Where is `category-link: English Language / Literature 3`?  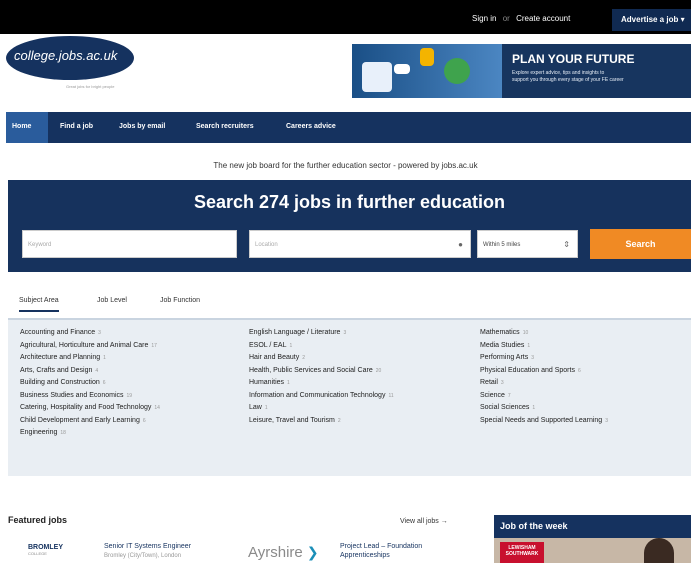 category-link: English Language / Literature 3 is located at coordinates (321, 333).